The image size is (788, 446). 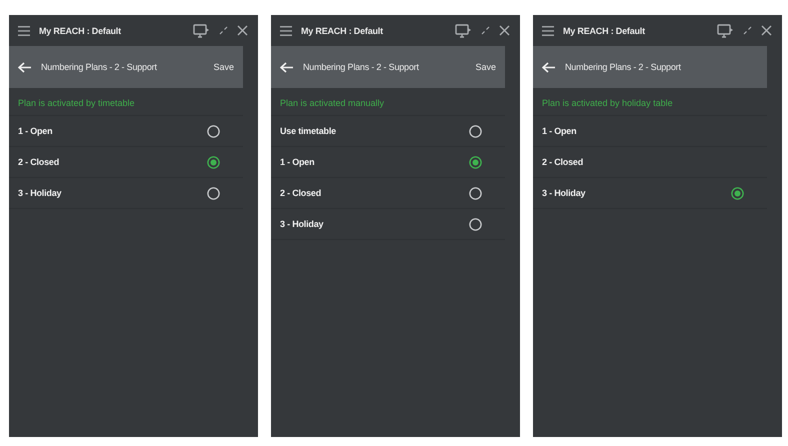 What do you see at coordinates (650, 102) in the screenshot?
I see `status-text: Plan is activated by holiday table` at bounding box center [650, 102].